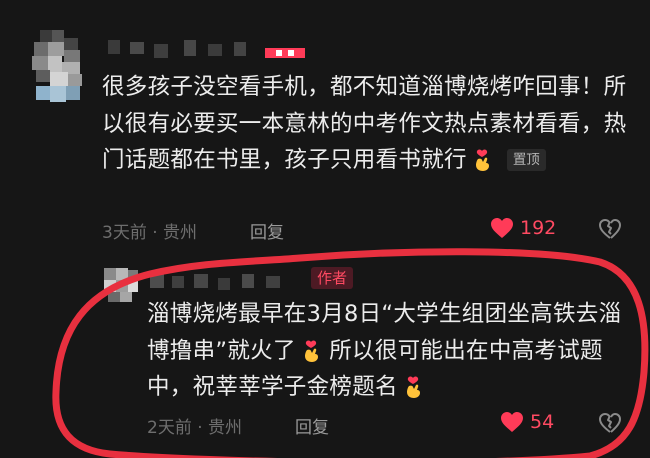 The image size is (650, 458). Describe the element at coordinates (527, 422) in the screenshot. I see `like-button-2: 54` at that location.